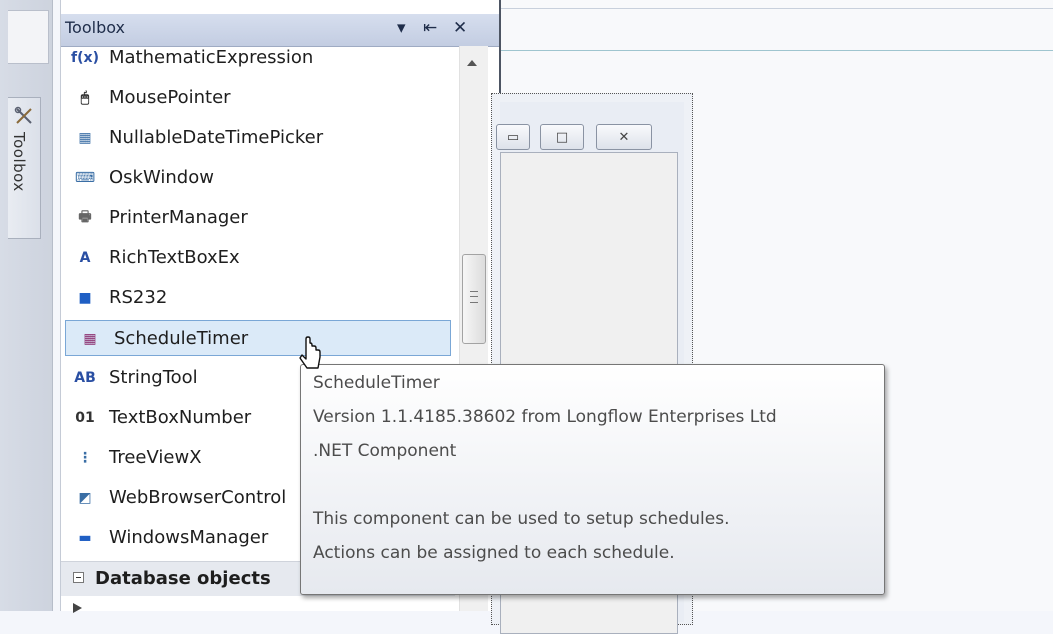  I want to click on tools-icon, so click(24, 116).